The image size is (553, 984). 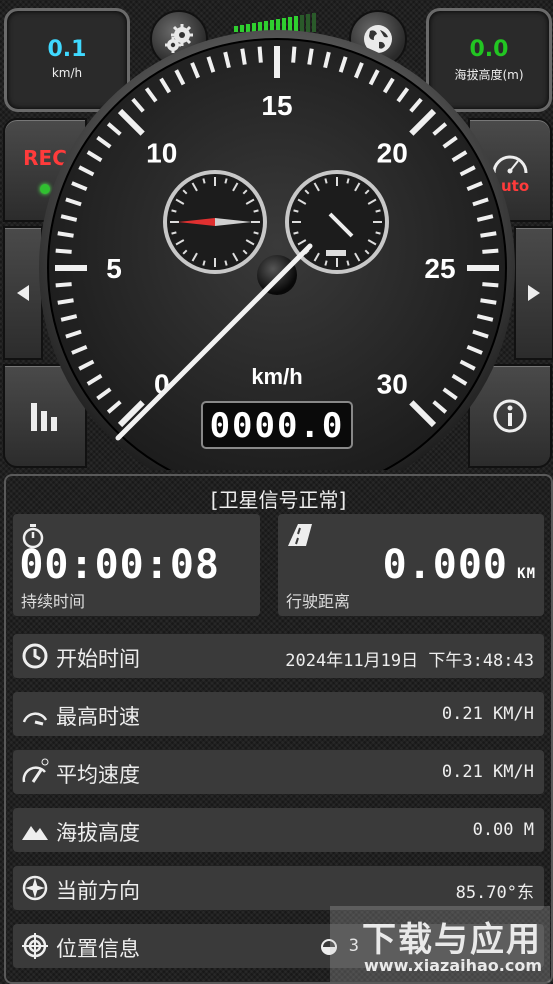 I want to click on info-row-label: 位置信息, so click(x=98, y=949).